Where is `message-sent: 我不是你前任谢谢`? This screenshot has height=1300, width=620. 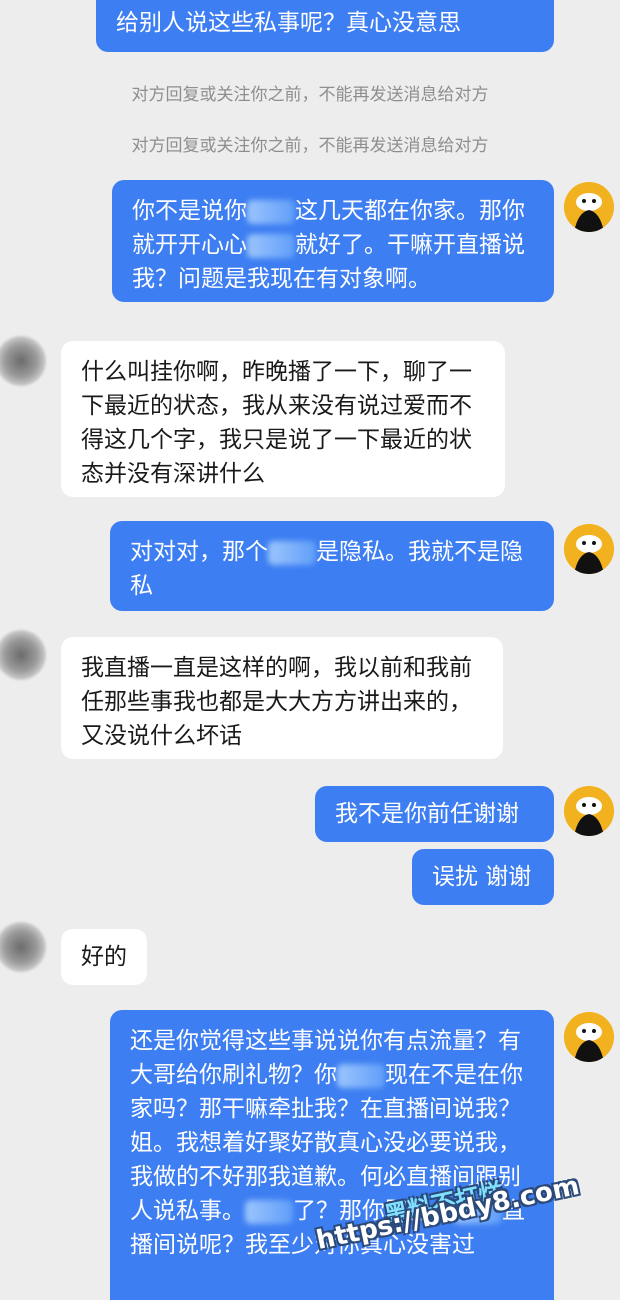
message-sent: 我不是你前任谢谢 is located at coordinates (434, 814).